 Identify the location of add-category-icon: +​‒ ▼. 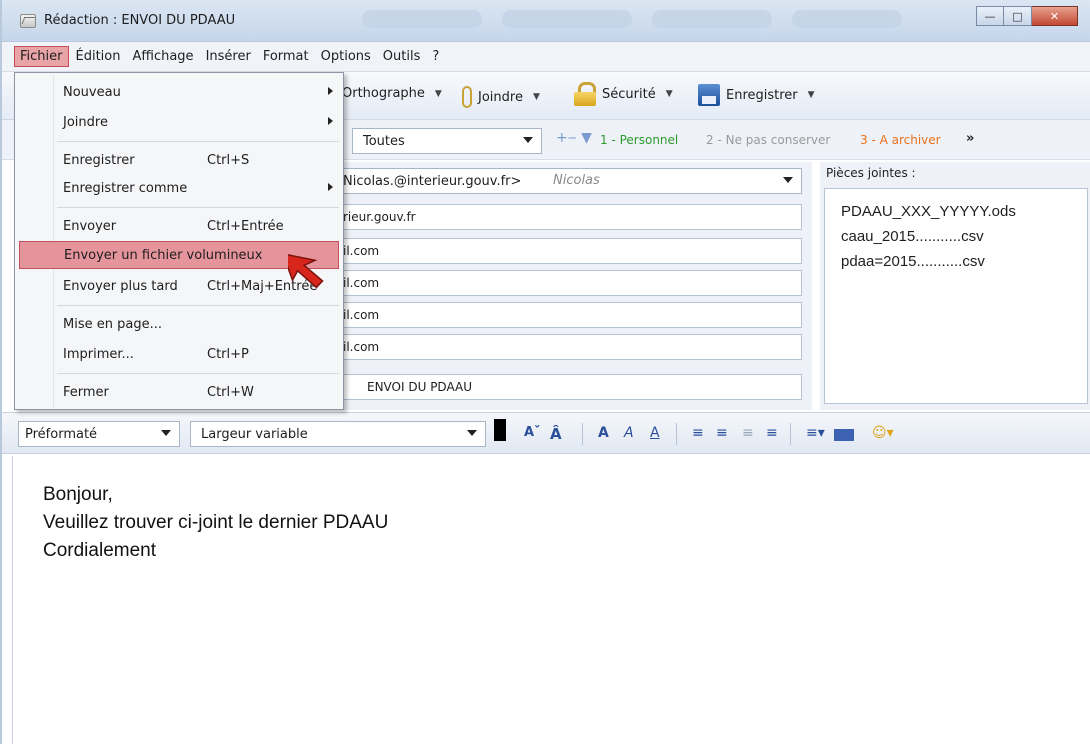
(574, 138).